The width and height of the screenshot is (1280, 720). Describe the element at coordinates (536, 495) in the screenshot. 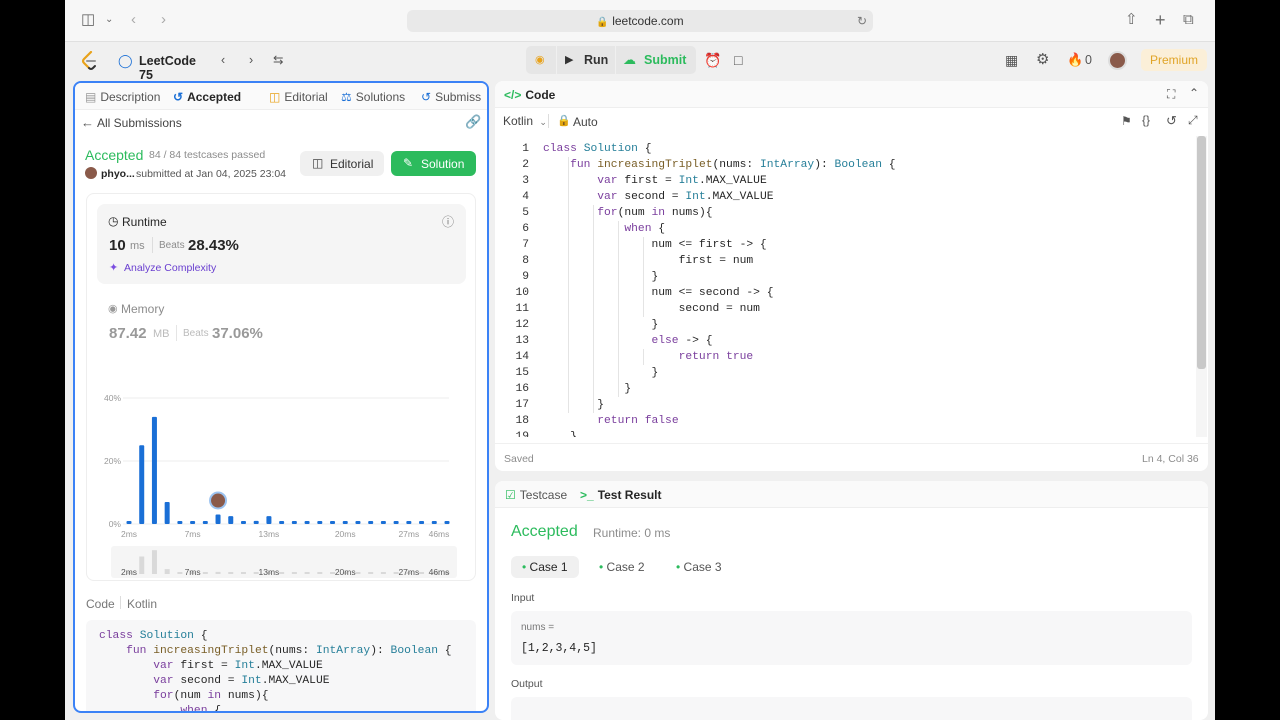

I see `tab-testcase: ☑ Testcase` at that location.